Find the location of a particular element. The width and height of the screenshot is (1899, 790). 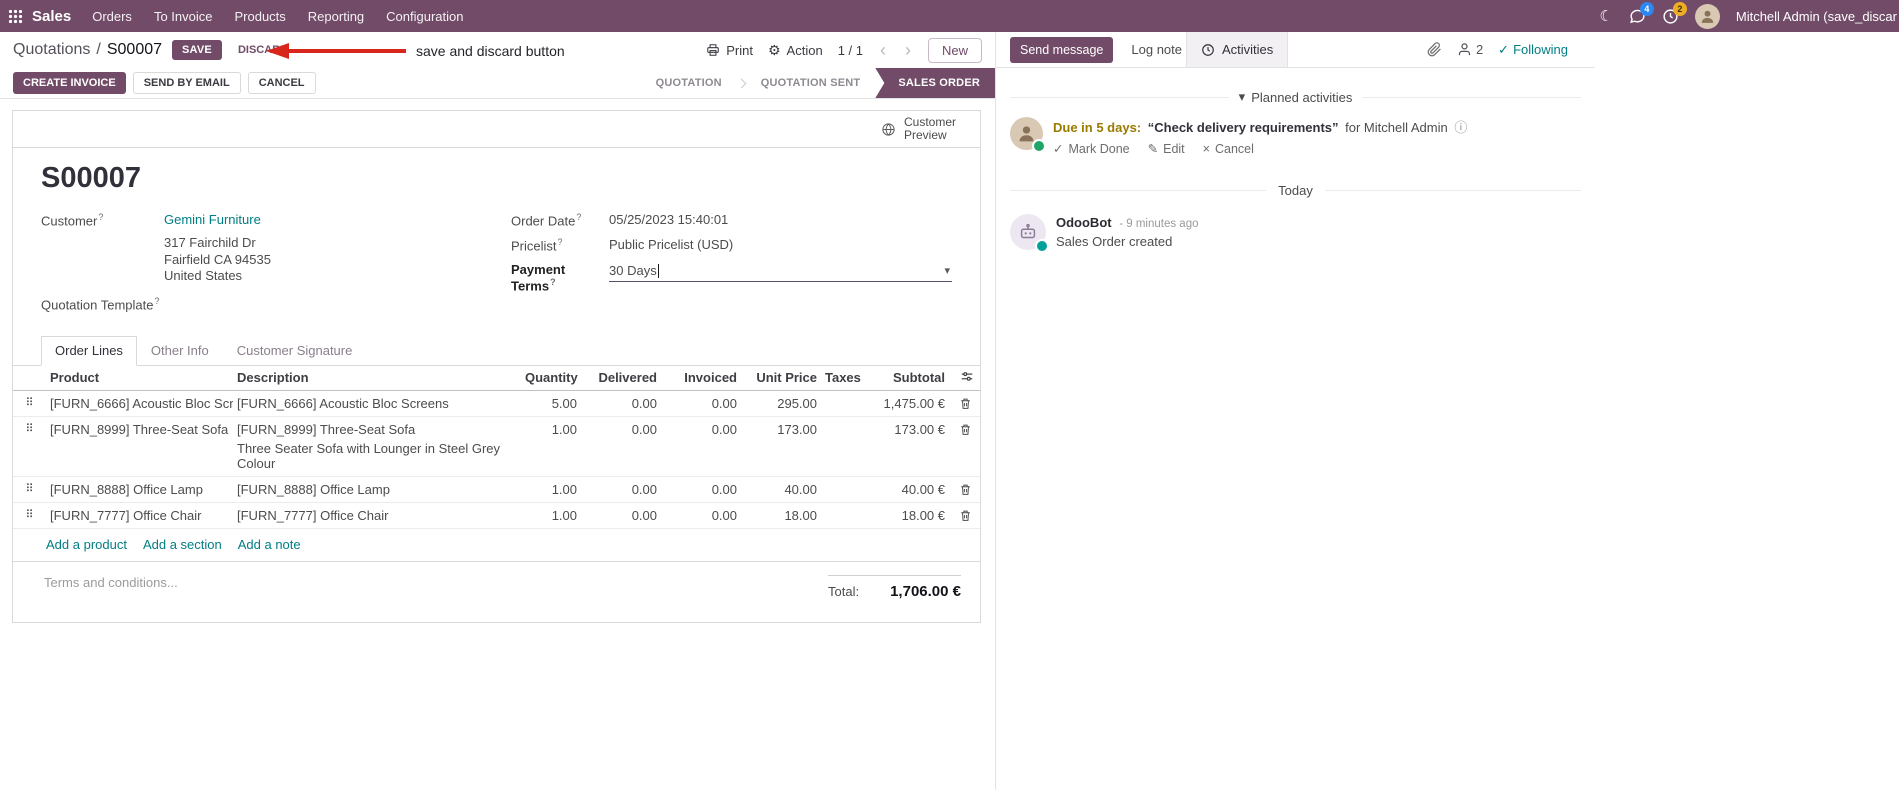

mark-done-button: ✓ Mark Done is located at coordinates (1091, 149).